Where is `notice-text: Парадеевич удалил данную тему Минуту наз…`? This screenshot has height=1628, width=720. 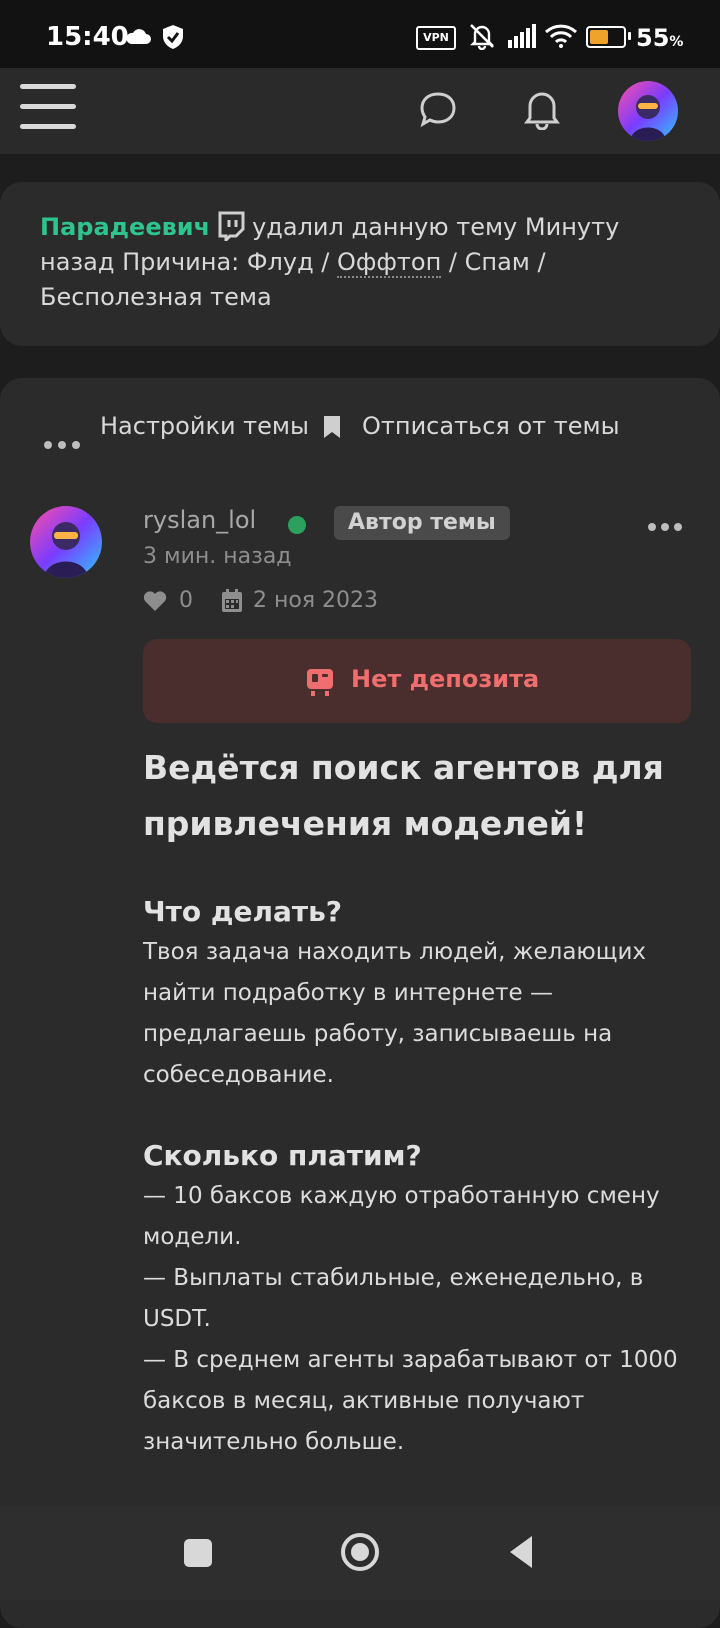 notice-text: Парадеевич удалил данную тему Минуту наз… is located at coordinates (330, 261).